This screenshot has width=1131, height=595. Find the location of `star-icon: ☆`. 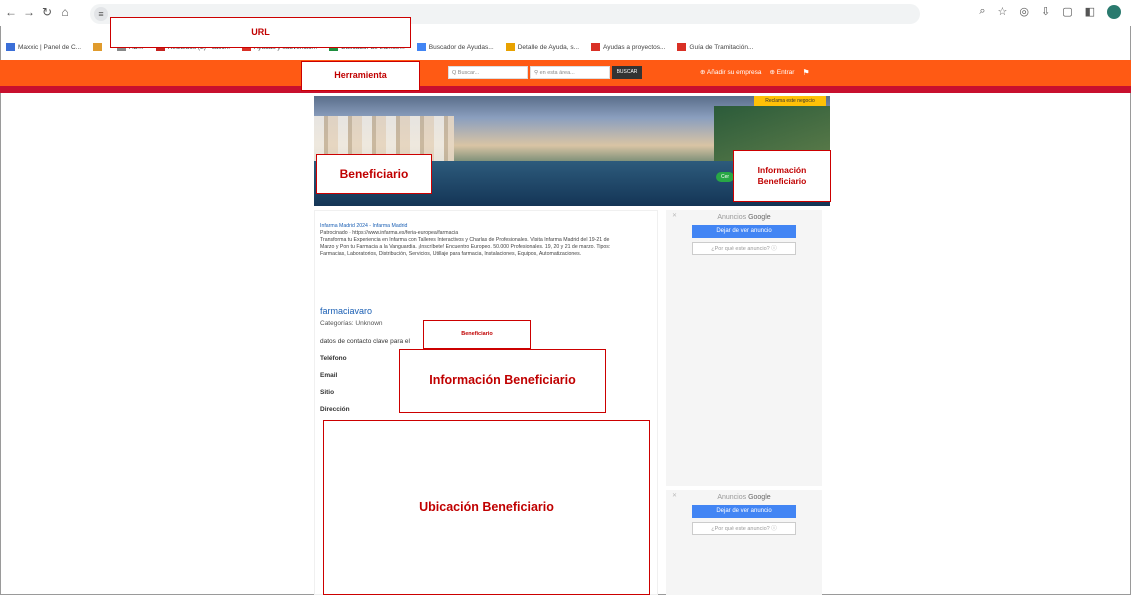

star-icon: ☆ is located at coordinates (1002, 12).